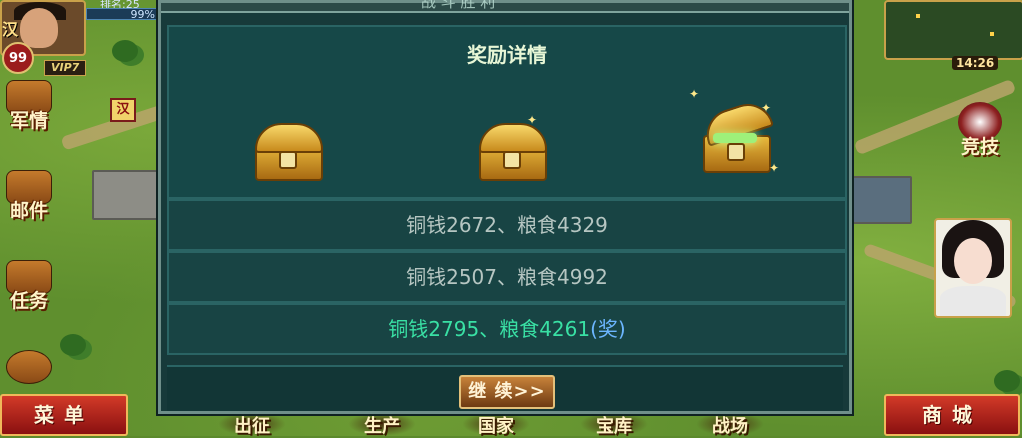  Describe the element at coordinates (123, 14) in the screenshot. I see `progress-percent: 99%` at that location.